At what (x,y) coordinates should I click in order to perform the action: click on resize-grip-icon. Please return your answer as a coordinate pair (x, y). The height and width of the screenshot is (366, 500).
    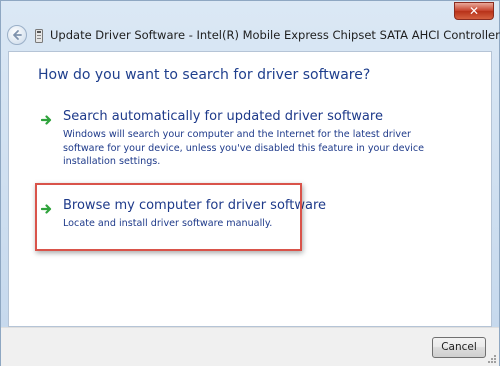
    Looking at the image, I should click on (492, 359).